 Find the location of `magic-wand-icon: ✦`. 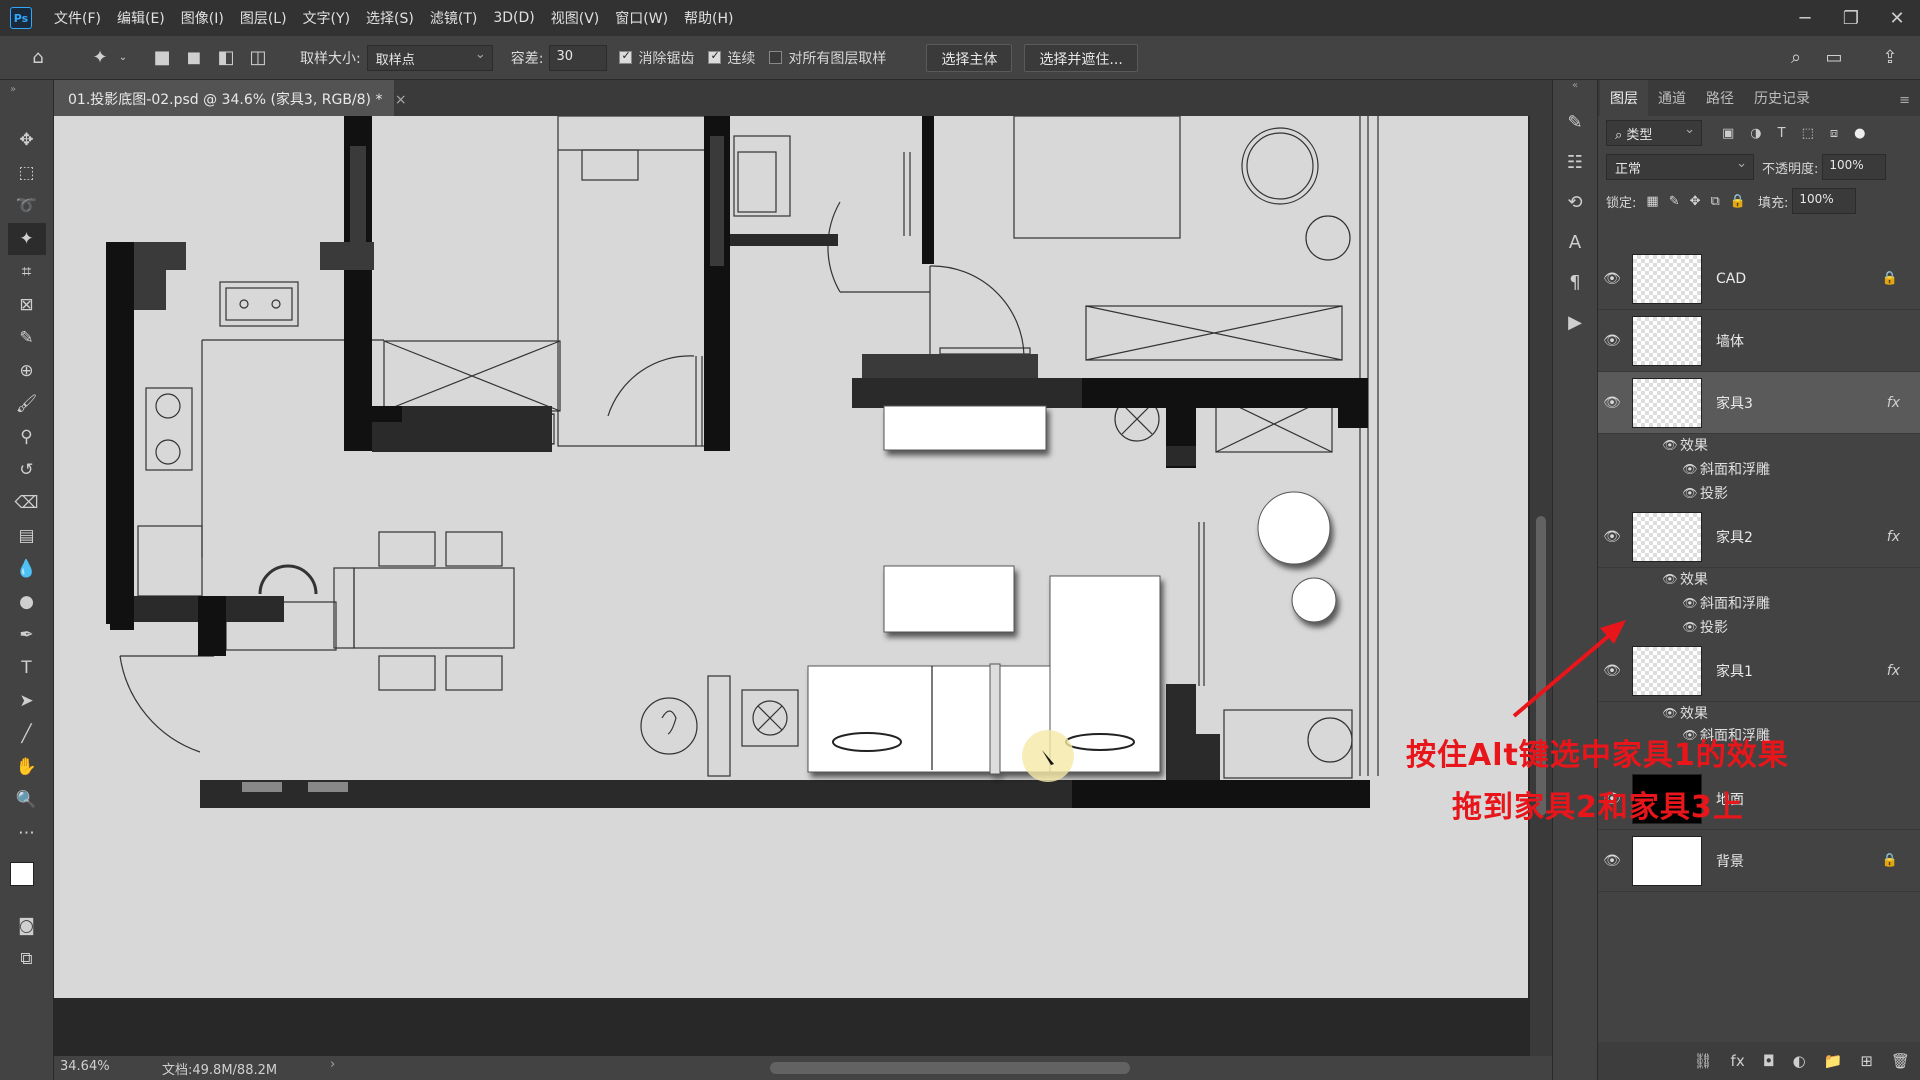

magic-wand-icon: ✦ is located at coordinates (100, 58).